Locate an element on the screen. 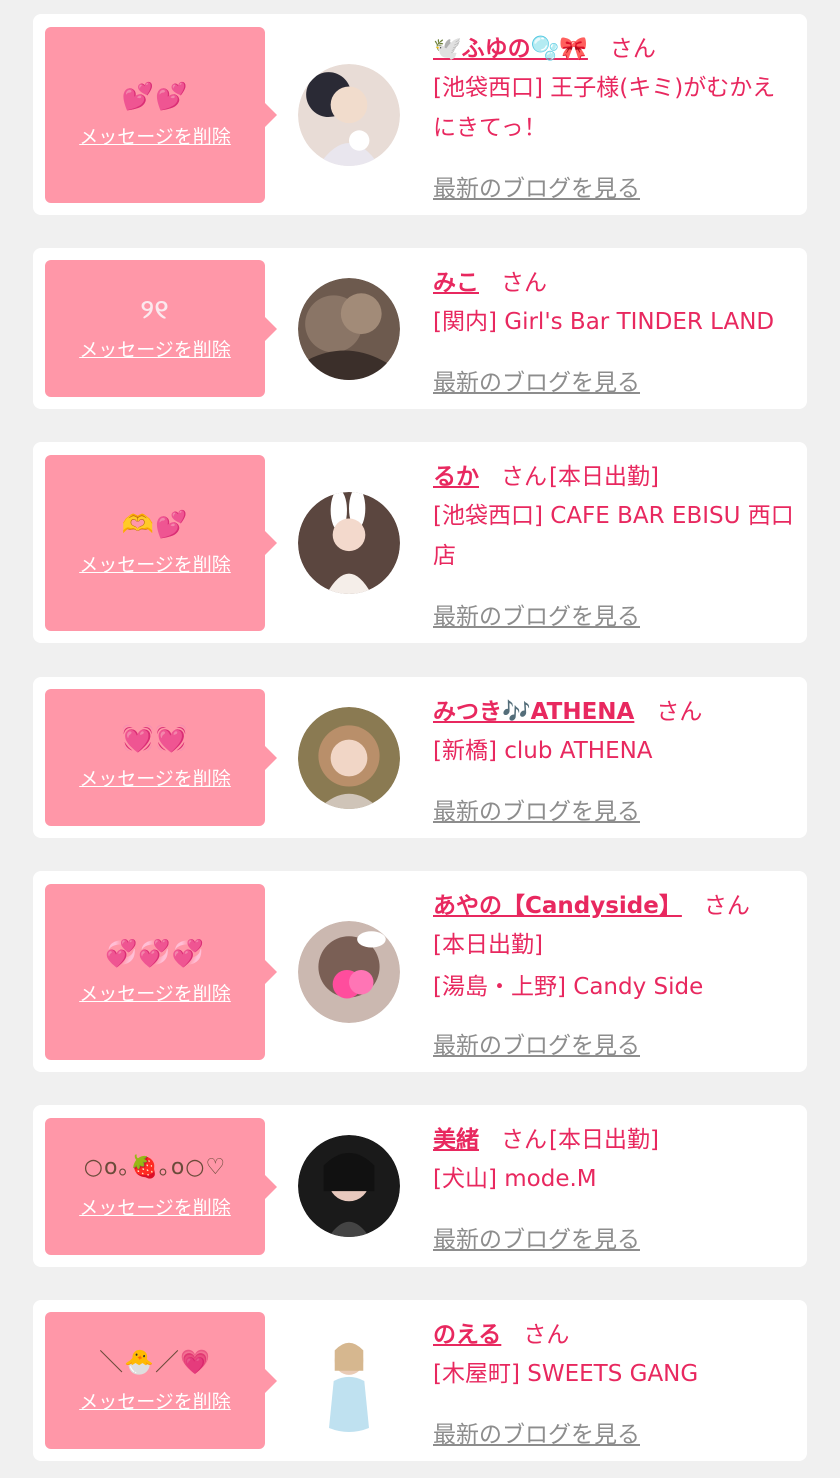  message-text: ＼🐣／💗 is located at coordinates (155, 1362).